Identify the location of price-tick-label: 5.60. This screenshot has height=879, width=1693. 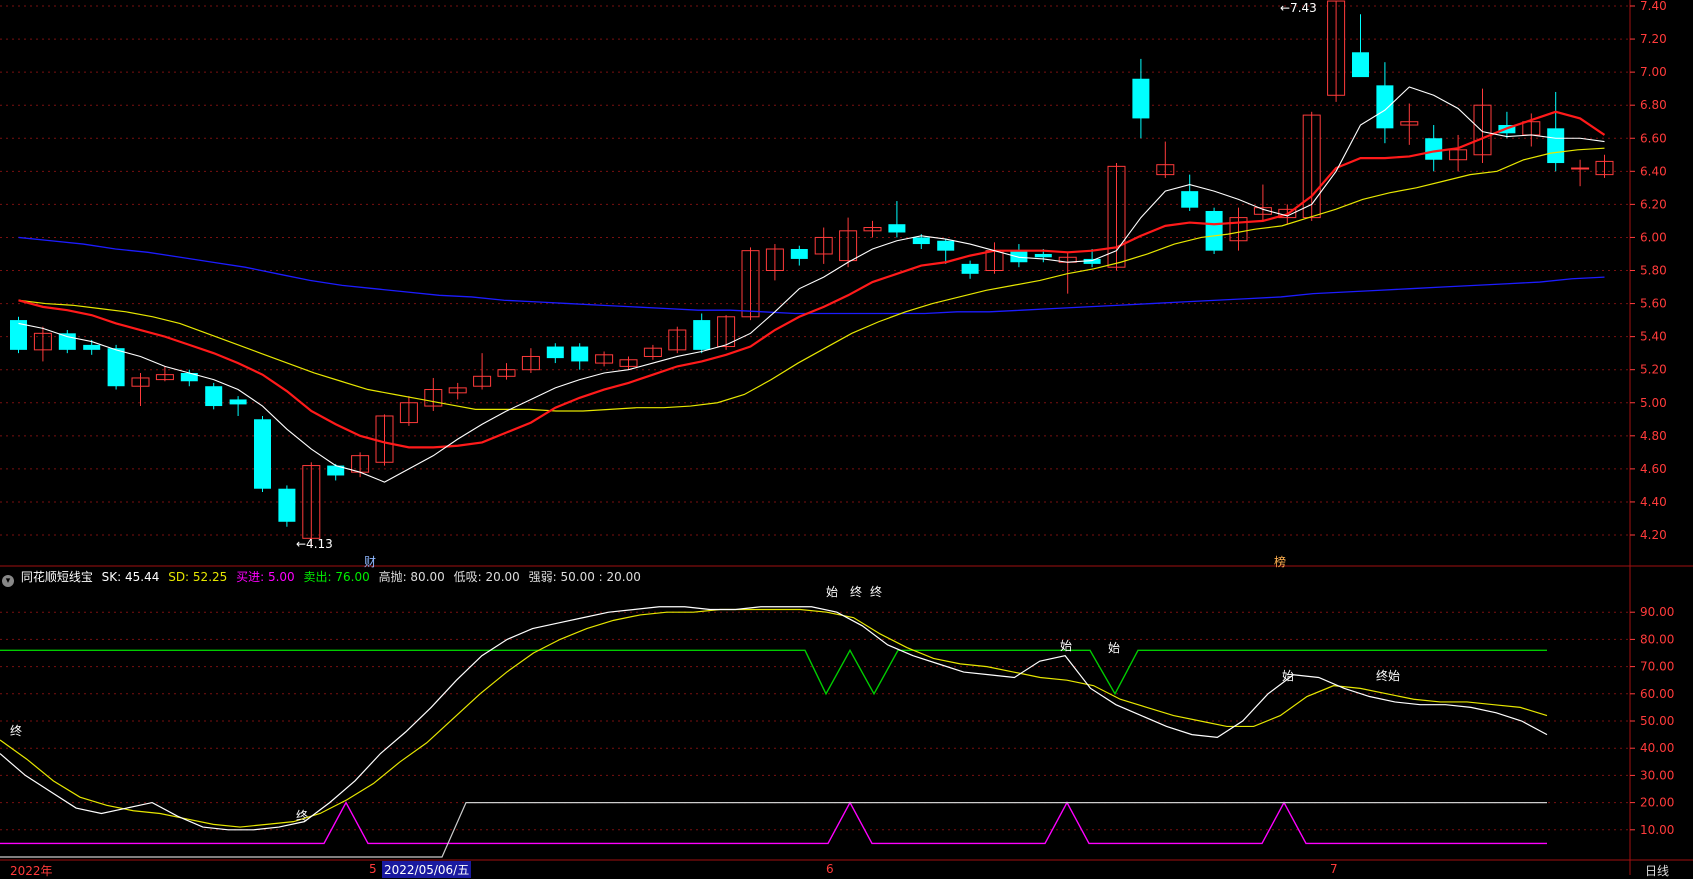
(1653, 304).